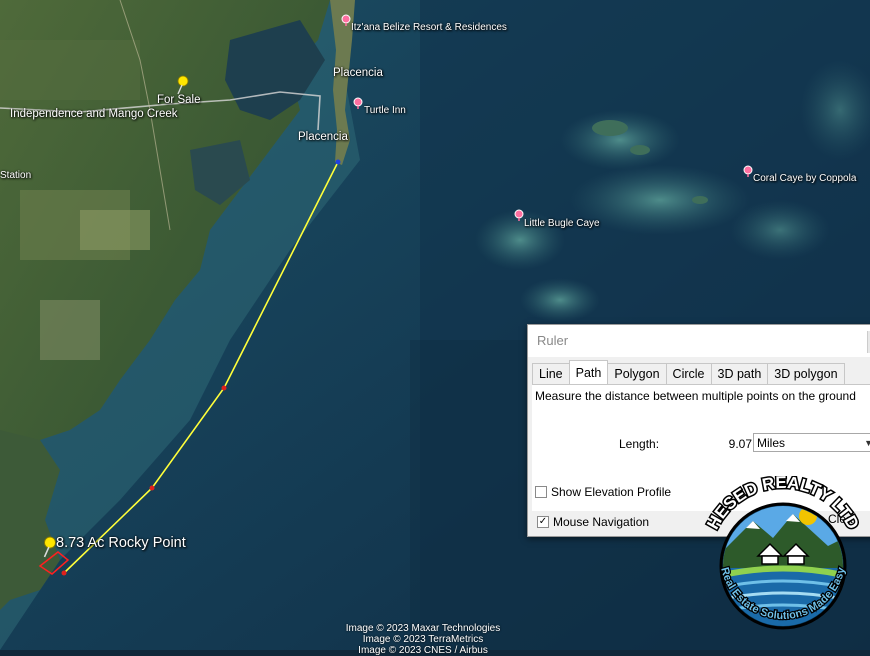  What do you see at coordinates (178, 100) in the screenshot?
I see `label-for-sale: For Sale` at bounding box center [178, 100].